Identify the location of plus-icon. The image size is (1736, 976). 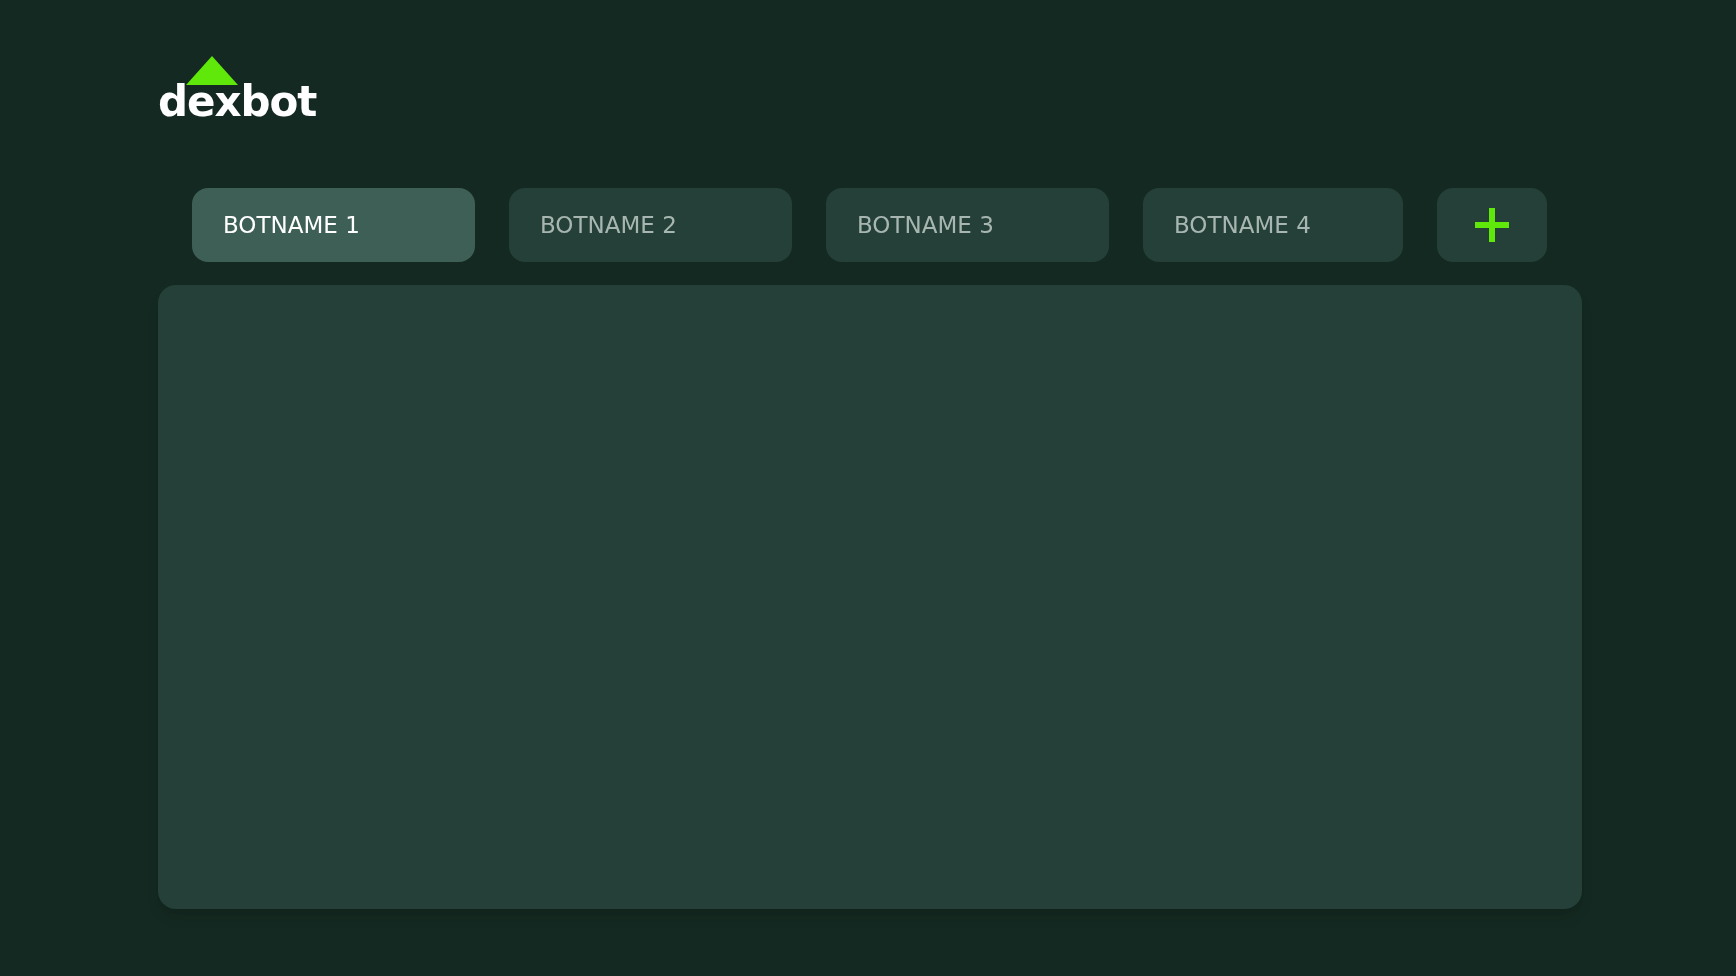
(1492, 225).